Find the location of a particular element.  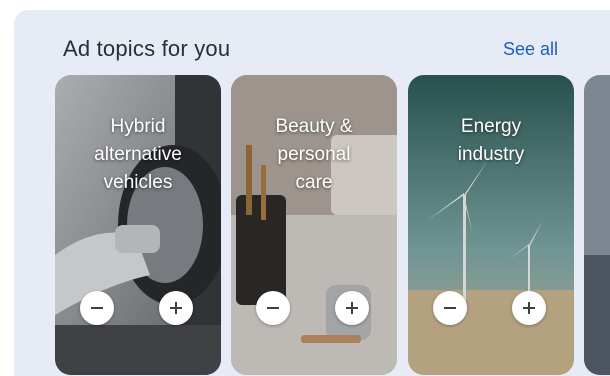

partial-card-image is located at coordinates (597, 225).